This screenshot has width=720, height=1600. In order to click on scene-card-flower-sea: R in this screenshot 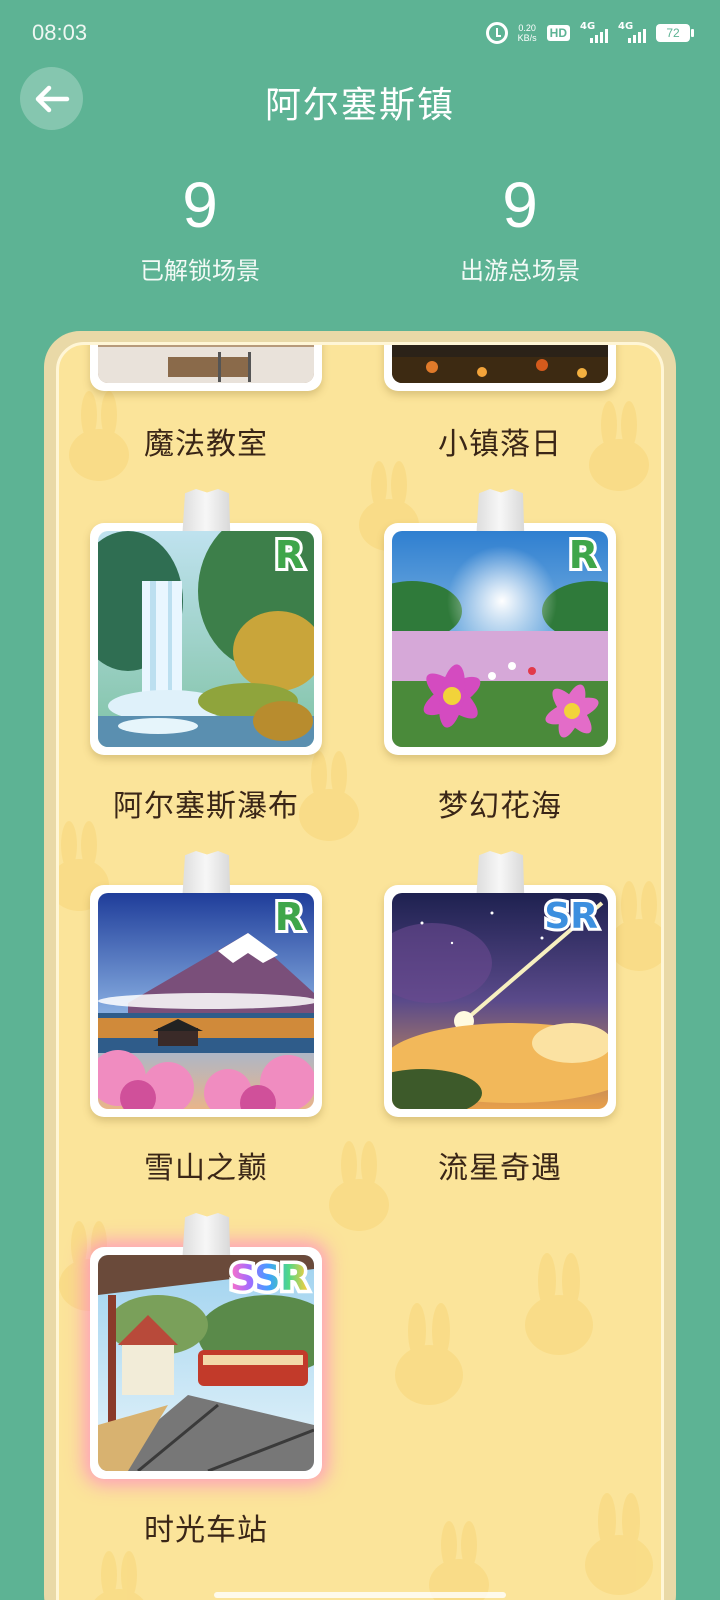, I will do `click(500, 622)`.